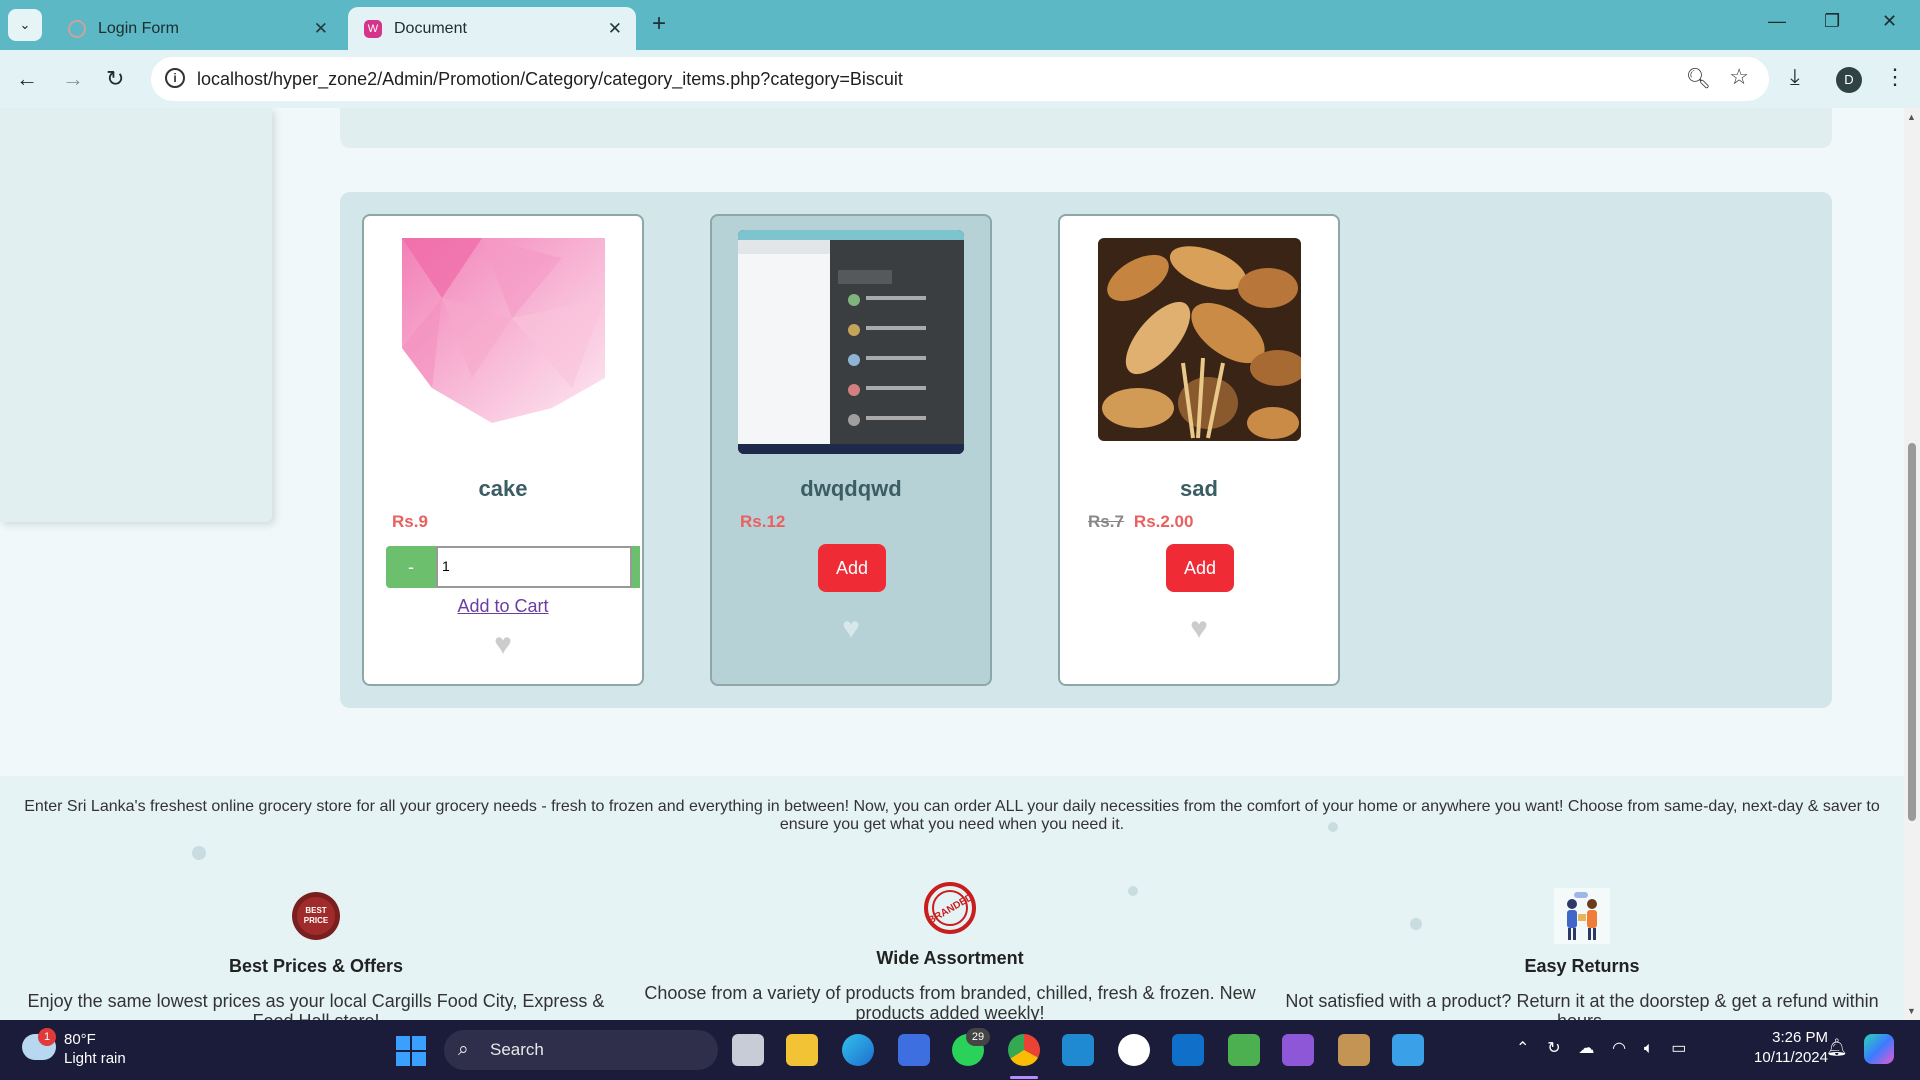 Image resolution: width=1920 pixels, height=1080 pixels. I want to click on search-label: Search, so click(517, 1049).